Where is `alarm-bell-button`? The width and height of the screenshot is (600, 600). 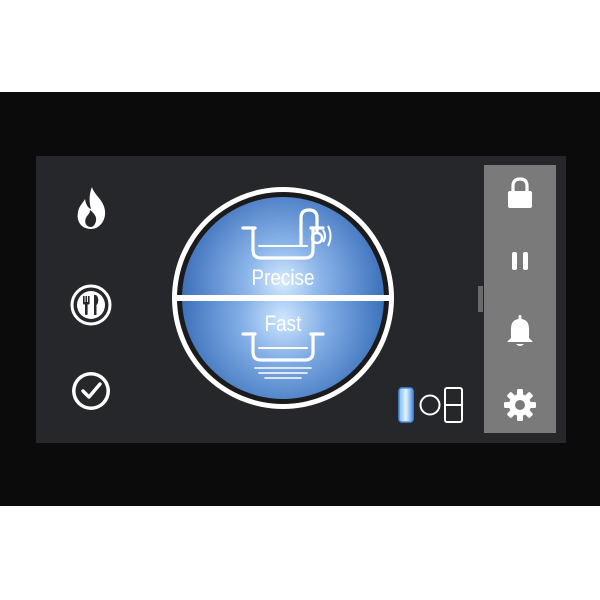
alarm-bell-button is located at coordinates (520, 331).